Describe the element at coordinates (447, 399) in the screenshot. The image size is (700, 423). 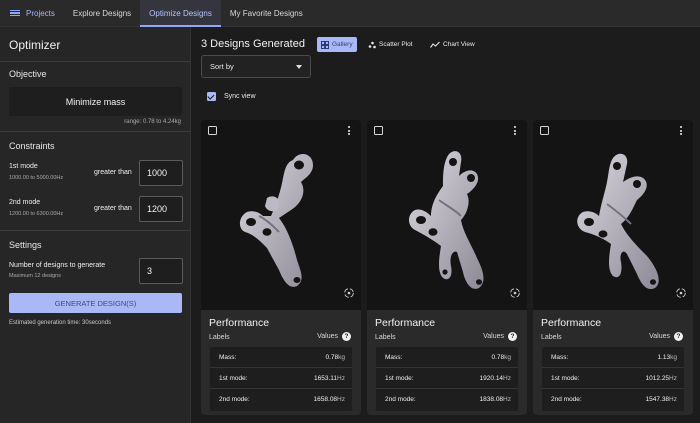
I see `table-row: 2nd mode: 1838.08Hz` at that location.